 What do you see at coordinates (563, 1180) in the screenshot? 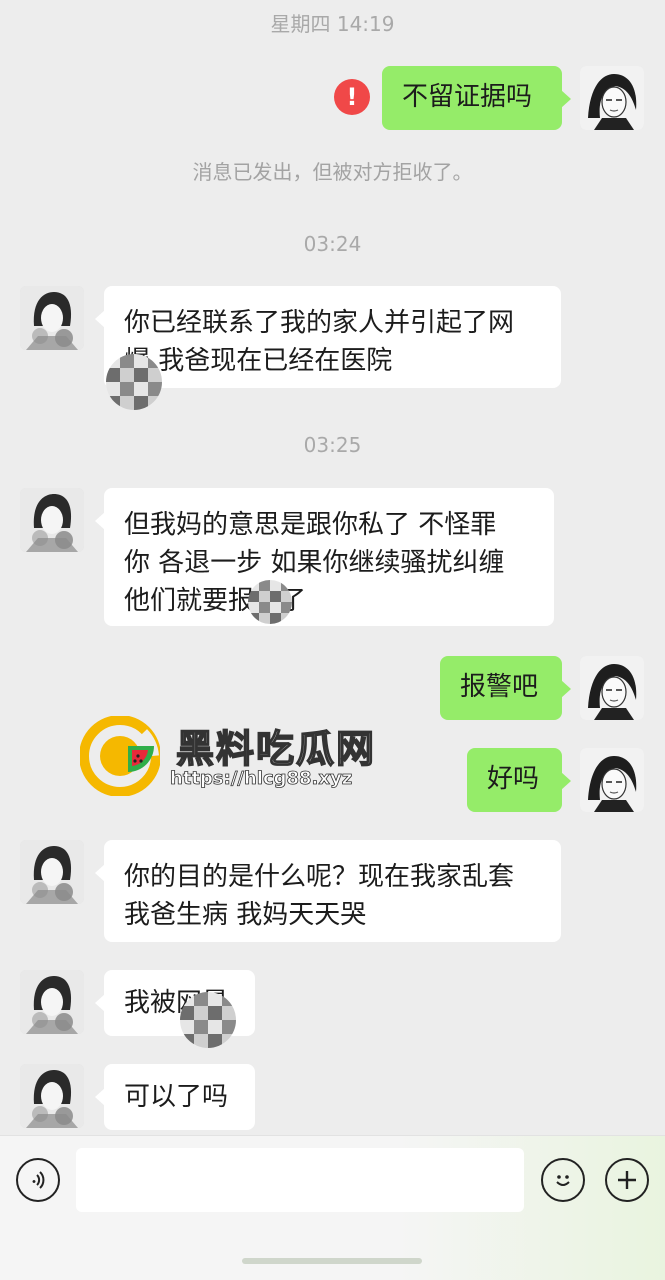
I see `emoji-icon` at bounding box center [563, 1180].